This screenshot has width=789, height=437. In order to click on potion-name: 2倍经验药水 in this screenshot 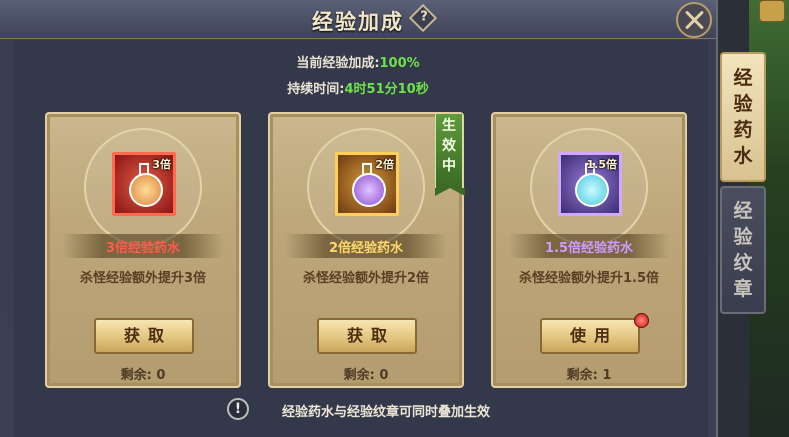, I will do `click(366, 248)`.